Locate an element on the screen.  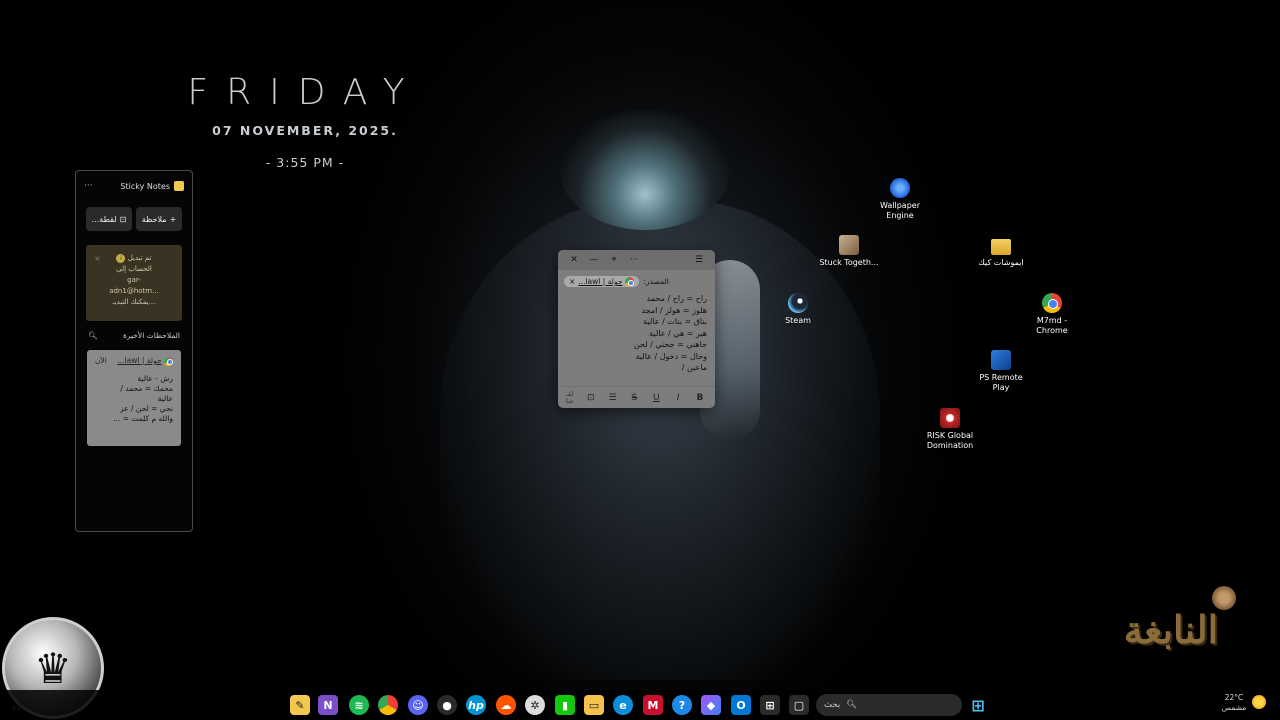
wallpaper-engine-icon is located at coordinates (900, 188).